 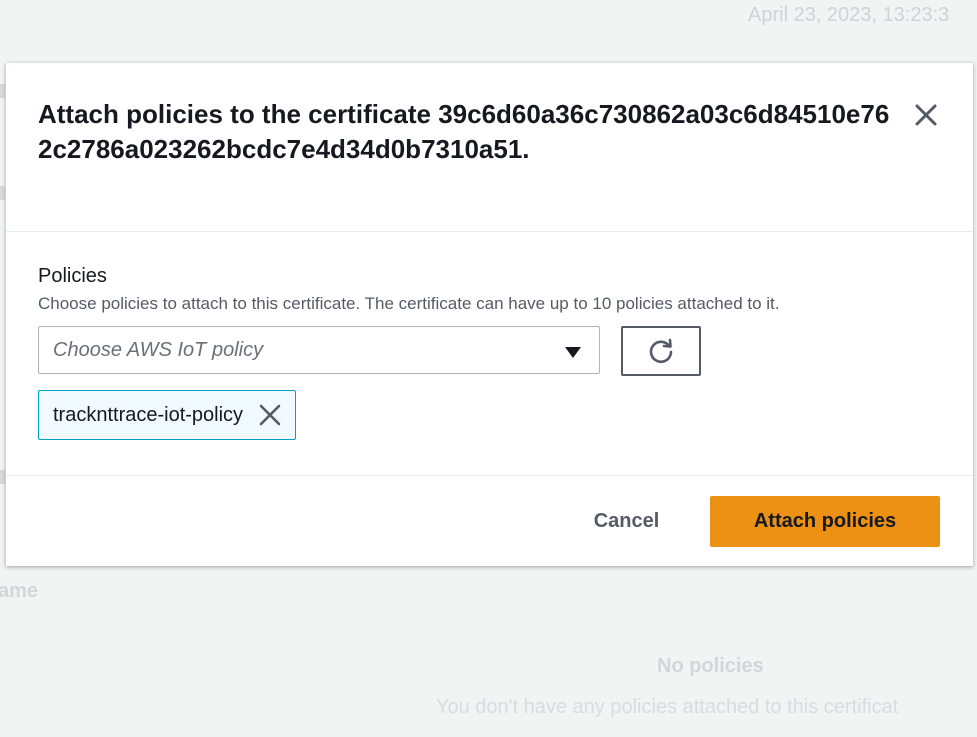 What do you see at coordinates (158, 349) in the screenshot?
I see `policy-select-placeholder: Choose AWS IoT policy` at bounding box center [158, 349].